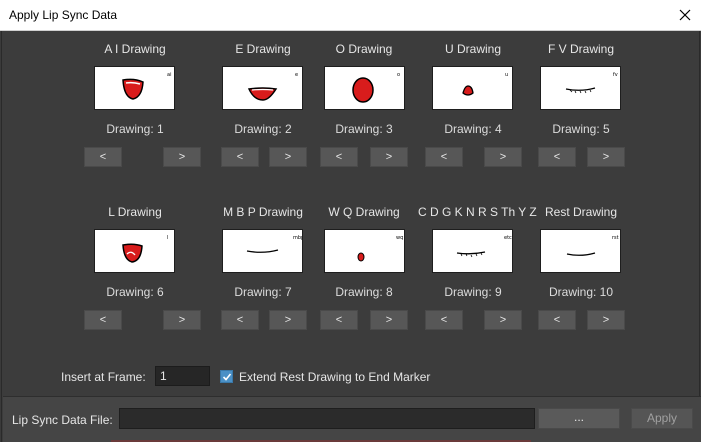  Describe the element at coordinates (296, 75) in the screenshot. I see `svg-text: e` at that location.